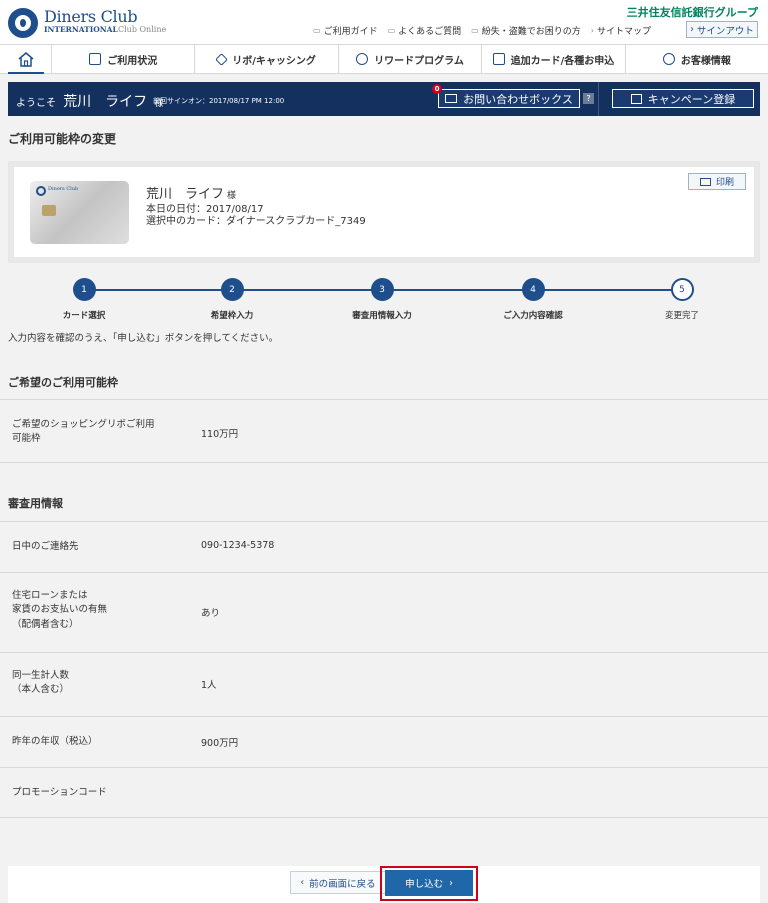  Describe the element at coordinates (60, 610) in the screenshot. I see `row-label: 住宅ローンまたは 家賃のお支払いの有無 （配偶者含む）` at that location.